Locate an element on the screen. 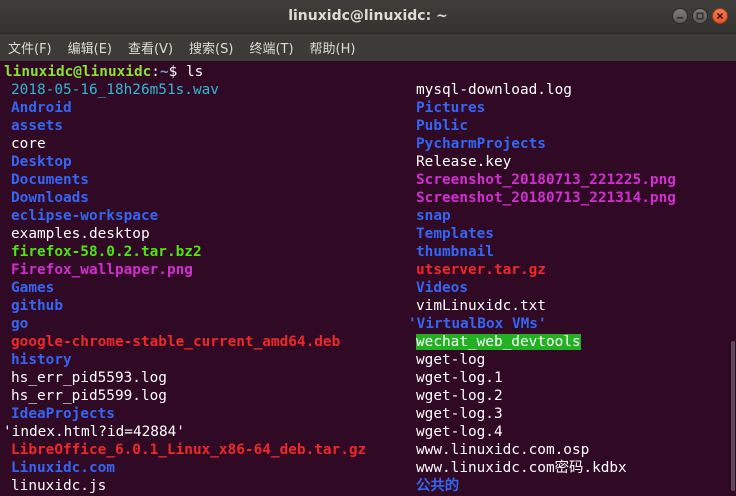 The height and width of the screenshot is (496, 736). maximize-button is located at coordinates (700, 16).